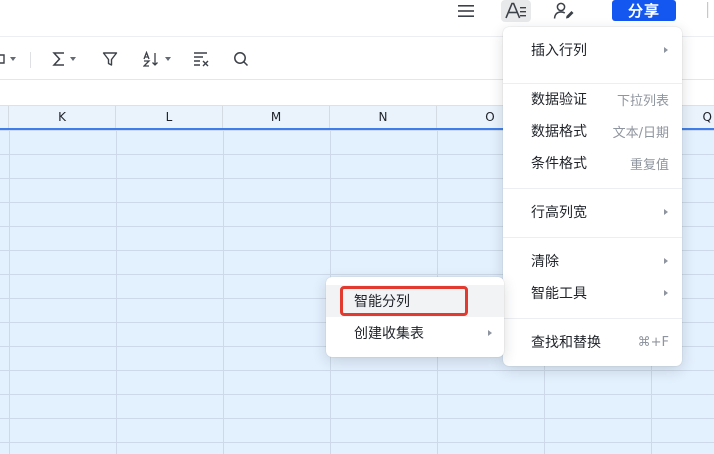 The height and width of the screenshot is (454, 714). What do you see at coordinates (30, 60) in the screenshot?
I see `toolbar-divider` at bounding box center [30, 60].